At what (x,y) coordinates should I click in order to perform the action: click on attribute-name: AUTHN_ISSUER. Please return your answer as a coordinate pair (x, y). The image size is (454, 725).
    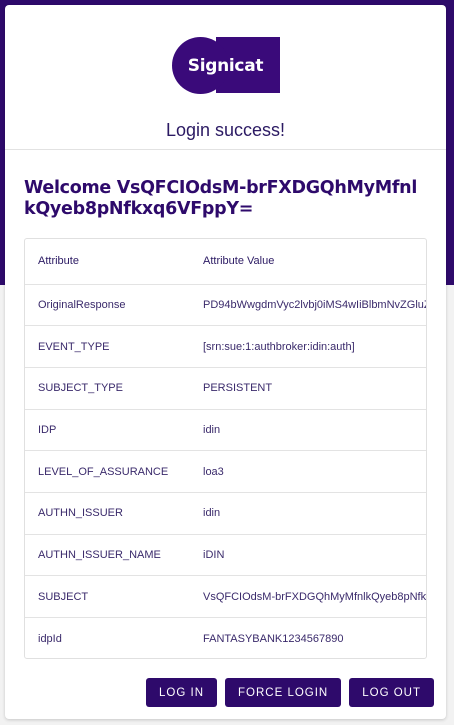
    Looking at the image, I should click on (107, 513).